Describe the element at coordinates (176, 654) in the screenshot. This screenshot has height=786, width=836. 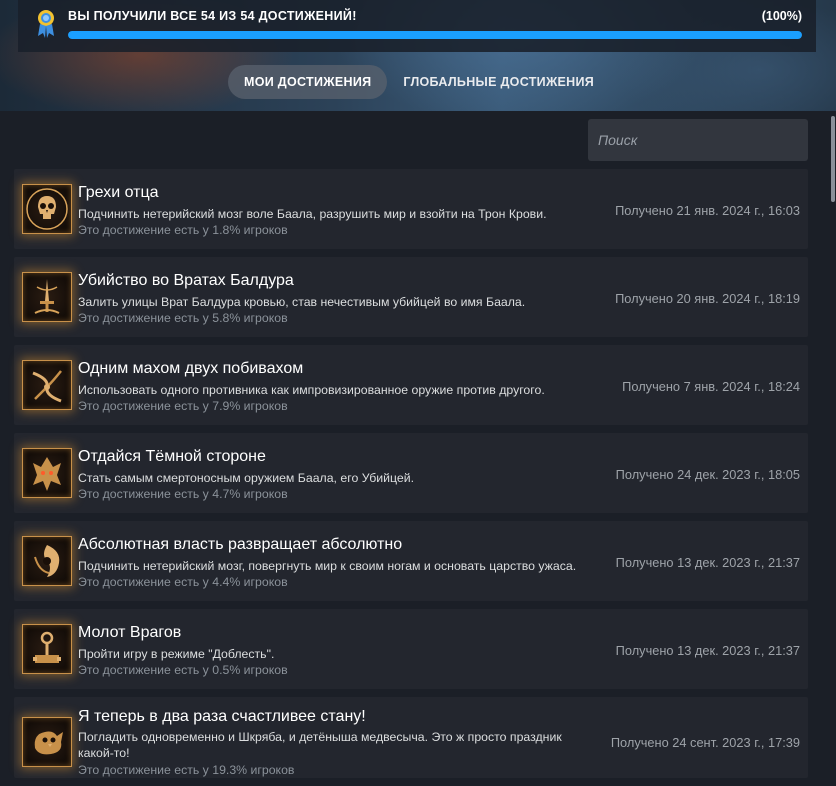
I see `achievement-description: Пройти игру в режиме "Доблесть".` at that location.